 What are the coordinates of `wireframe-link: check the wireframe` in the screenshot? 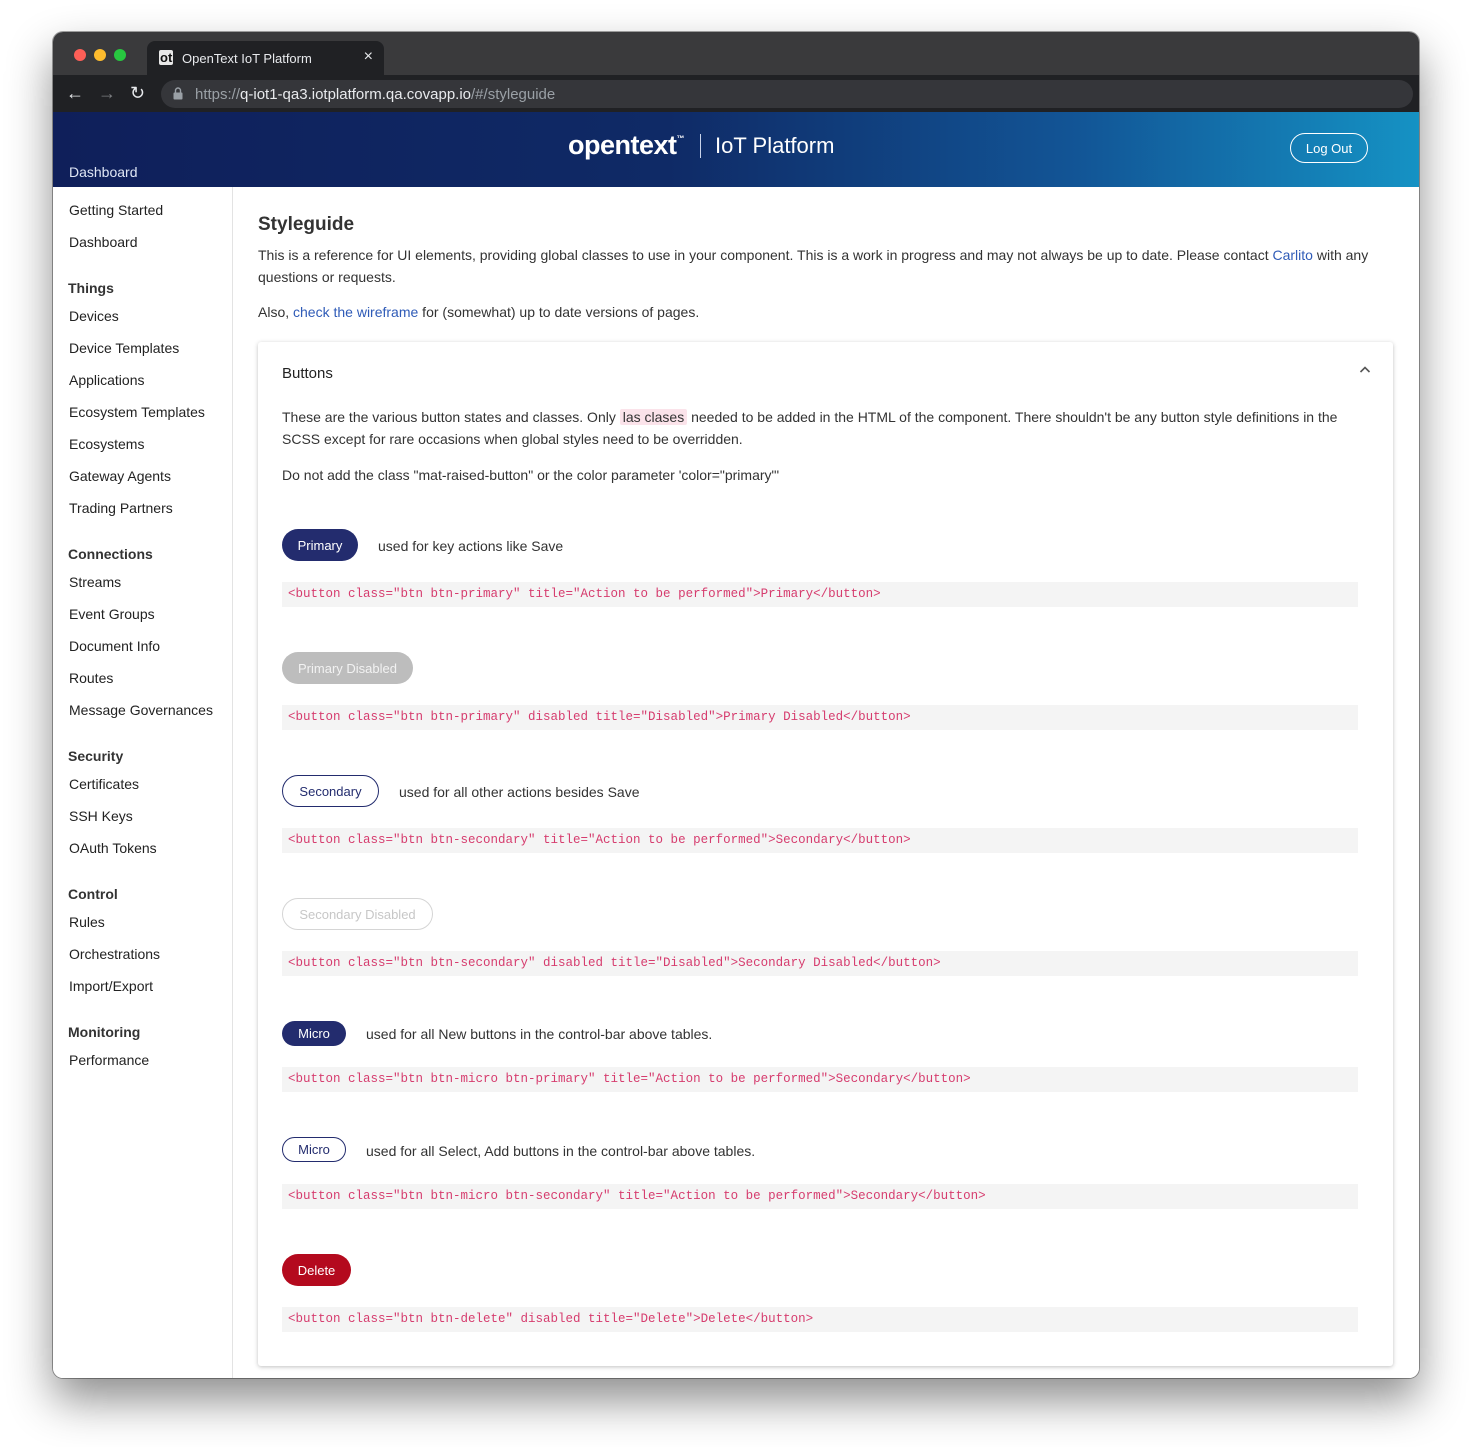 It's located at (355, 312).